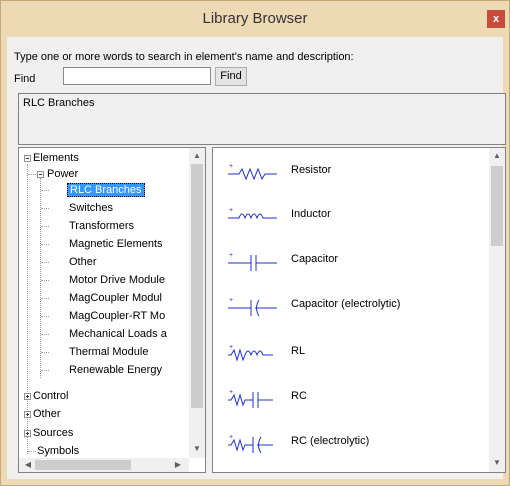 The image size is (510, 486). Describe the element at coordinates (83, 465) in the screenshot. I see `tree-hscroll-thumb` at that location.